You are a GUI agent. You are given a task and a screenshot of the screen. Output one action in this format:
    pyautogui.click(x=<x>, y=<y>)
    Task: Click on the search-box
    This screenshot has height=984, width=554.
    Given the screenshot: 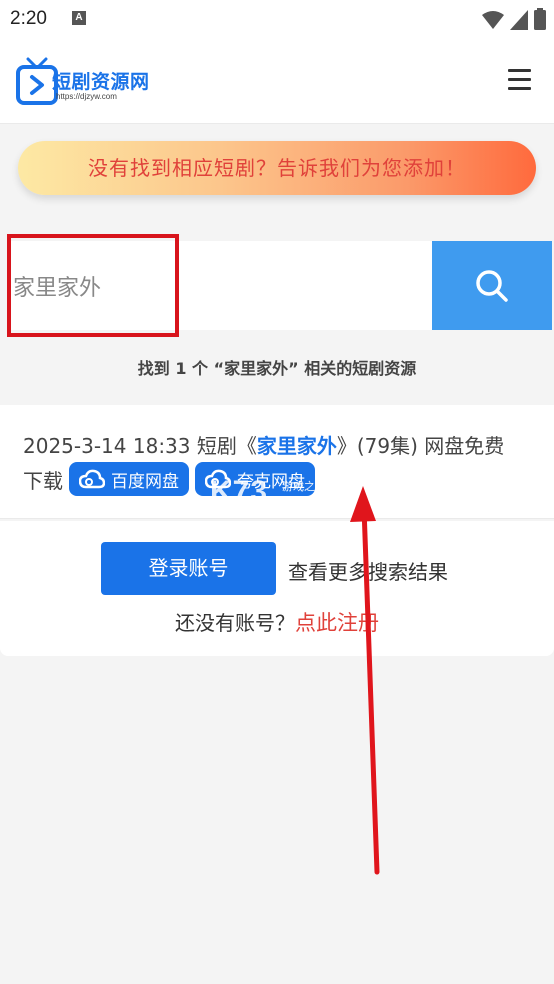 What is the action you would take?
    pyautogui.click(x=220, y=285)
    